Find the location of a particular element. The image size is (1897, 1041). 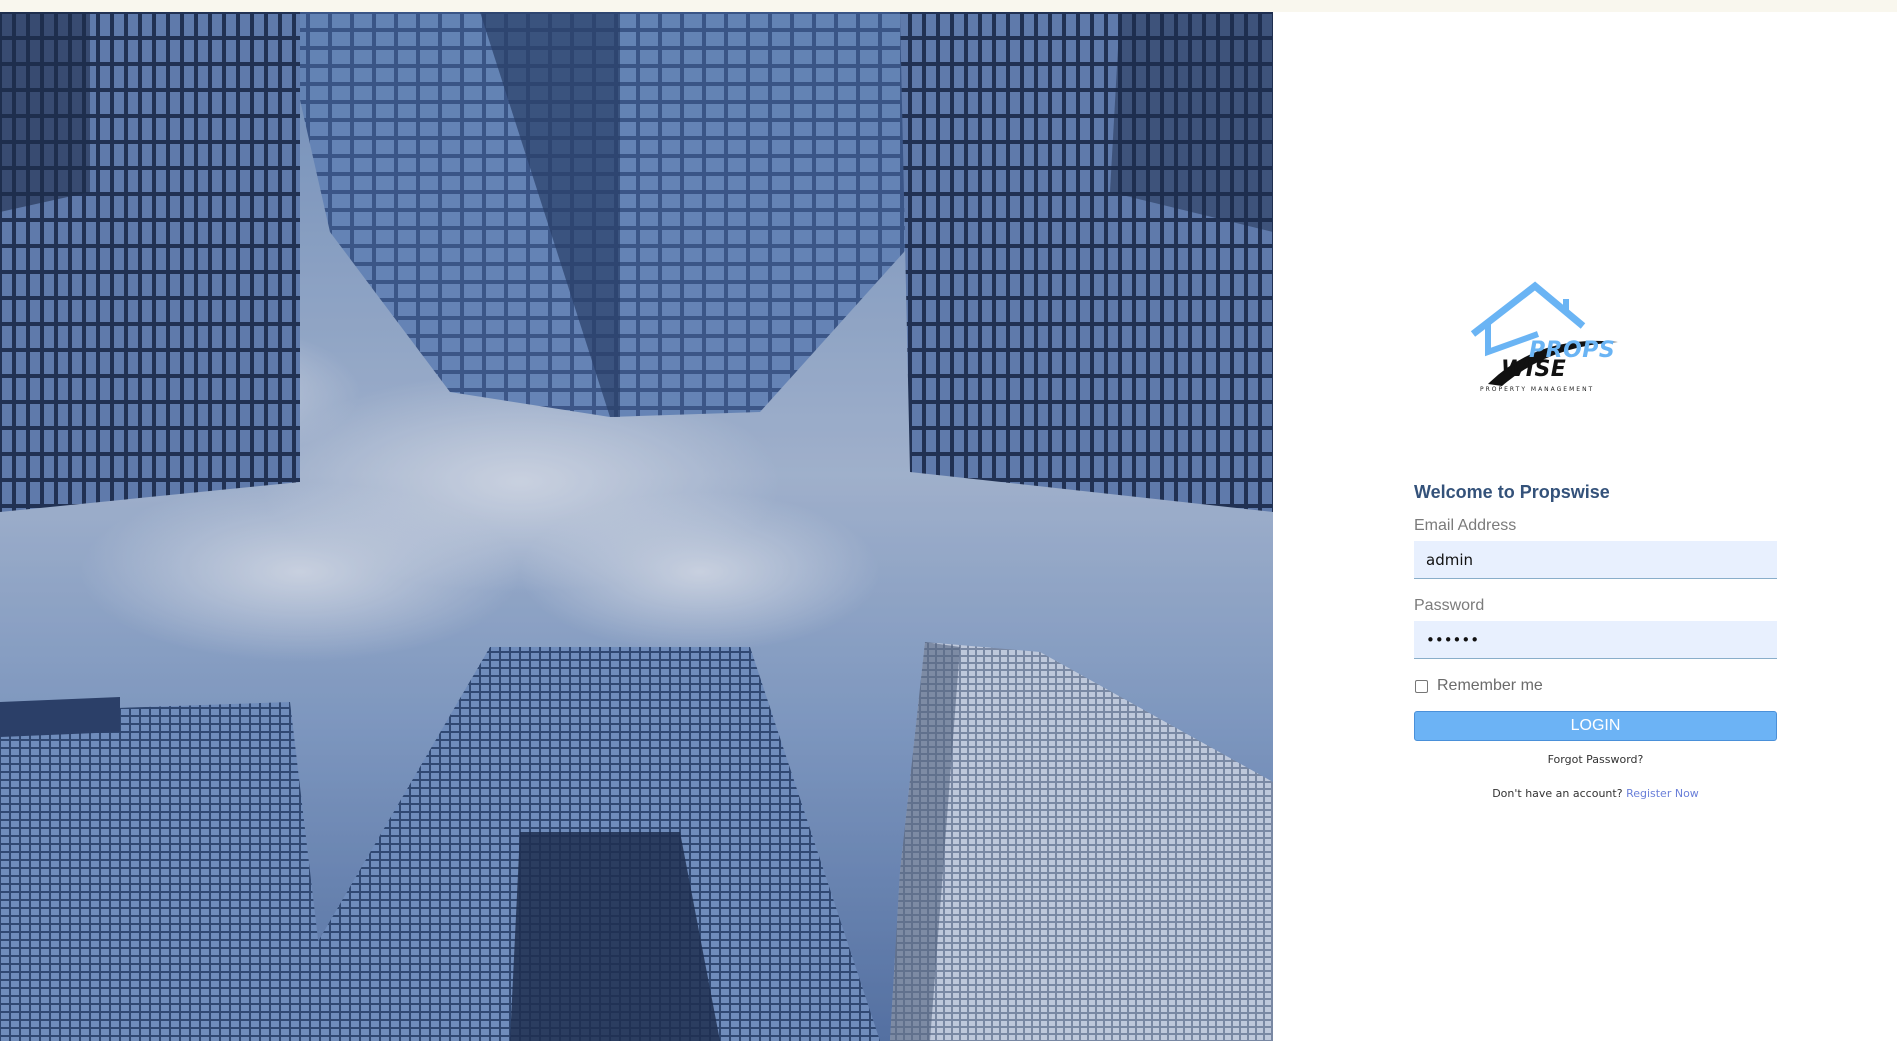

email-label: Email Address is located at coordinates (1465, 525).